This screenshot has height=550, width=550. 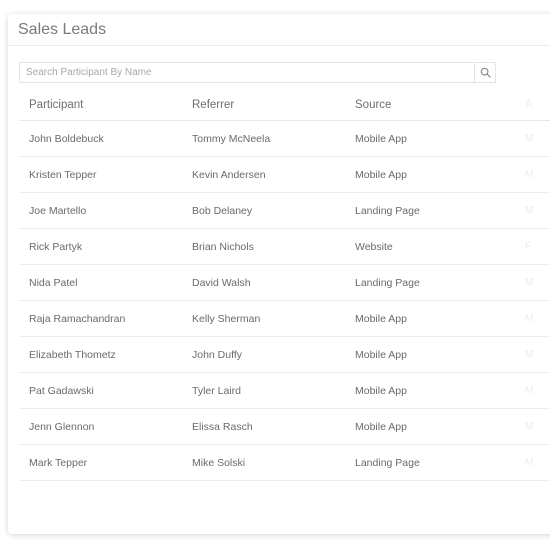 I want to click on referrer-cell: Kevin Andersen, so click(x=229, y=174).